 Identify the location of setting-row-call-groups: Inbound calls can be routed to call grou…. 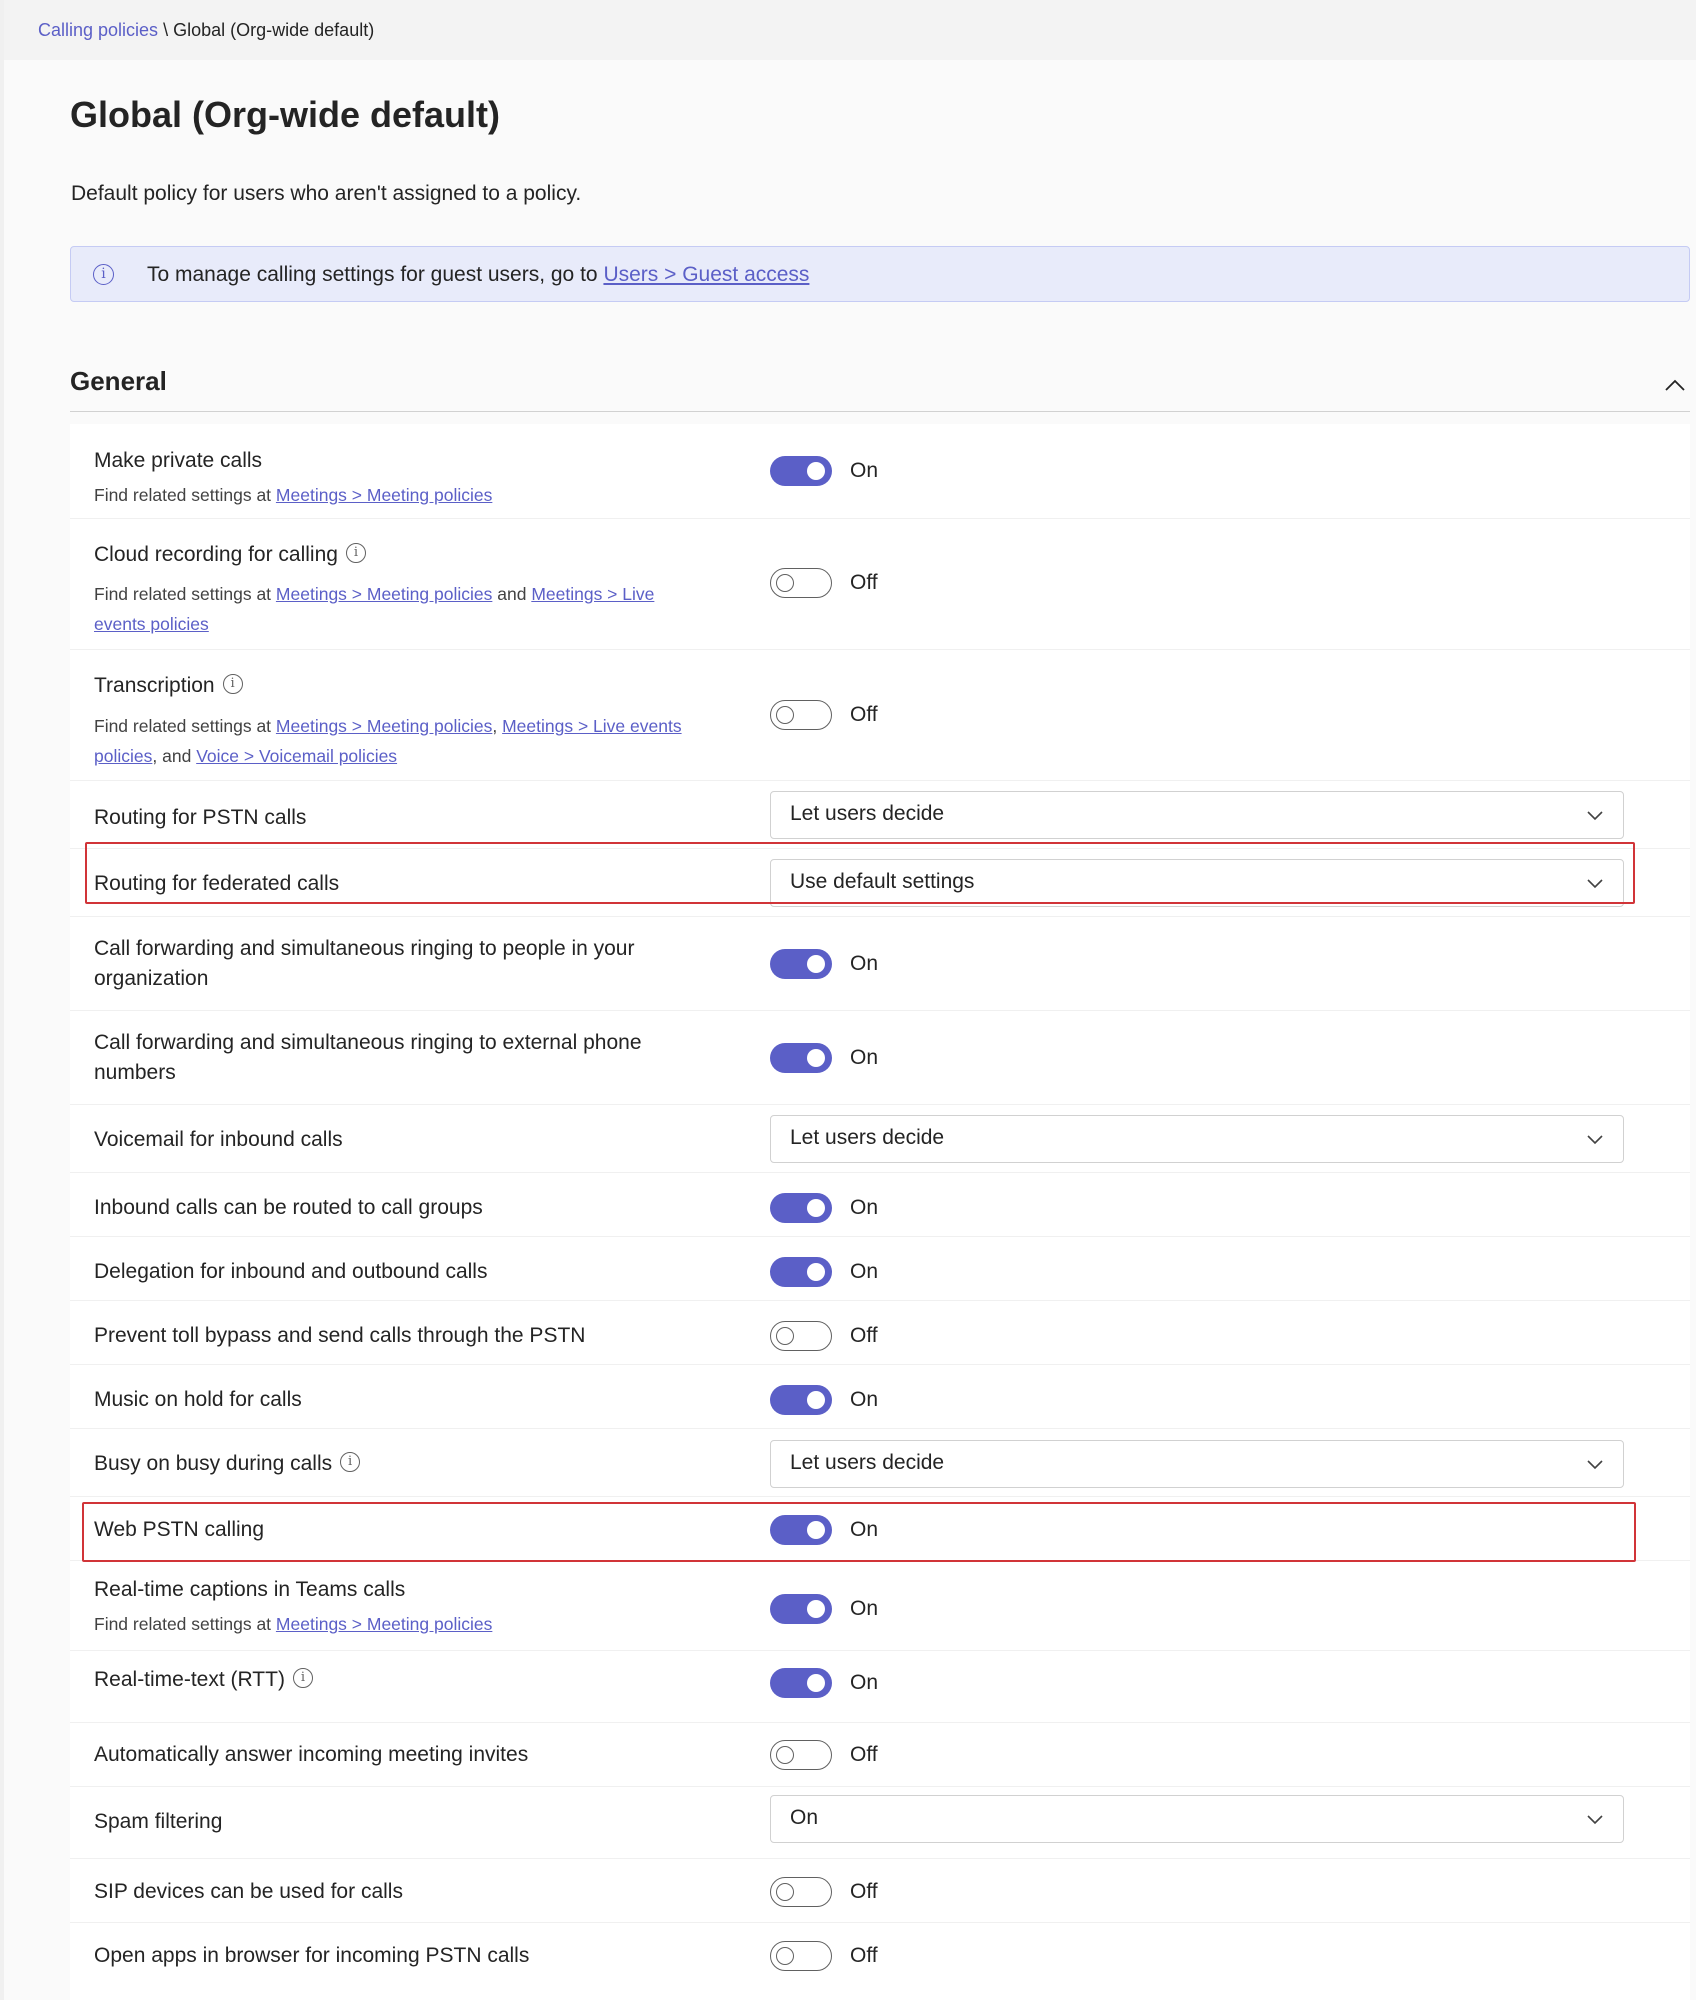
(880, 1205).